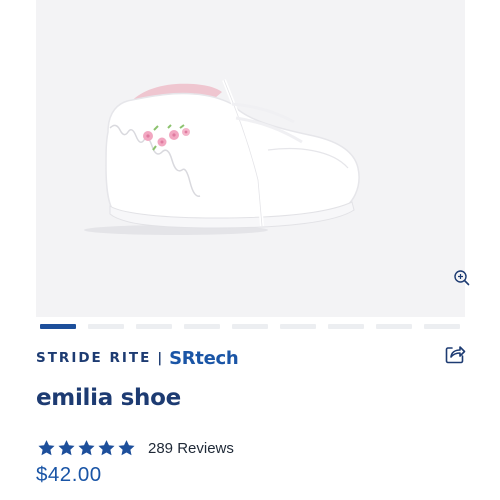  I want to click on star-rating, so click(86, 448).